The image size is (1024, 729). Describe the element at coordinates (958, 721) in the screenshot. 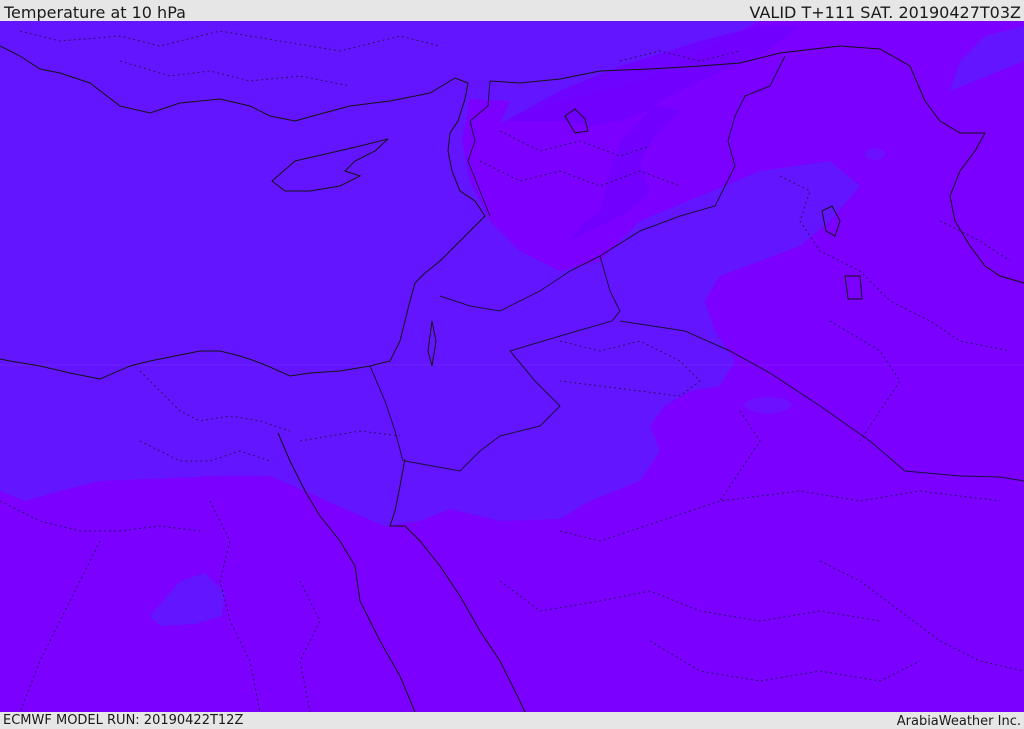

I see `credit-label: ArabiaWeather Inc.` at that location.